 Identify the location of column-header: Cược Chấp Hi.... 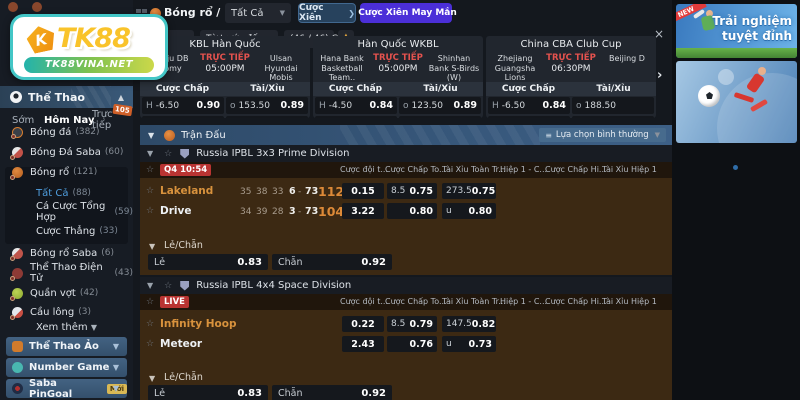
(576, 301).